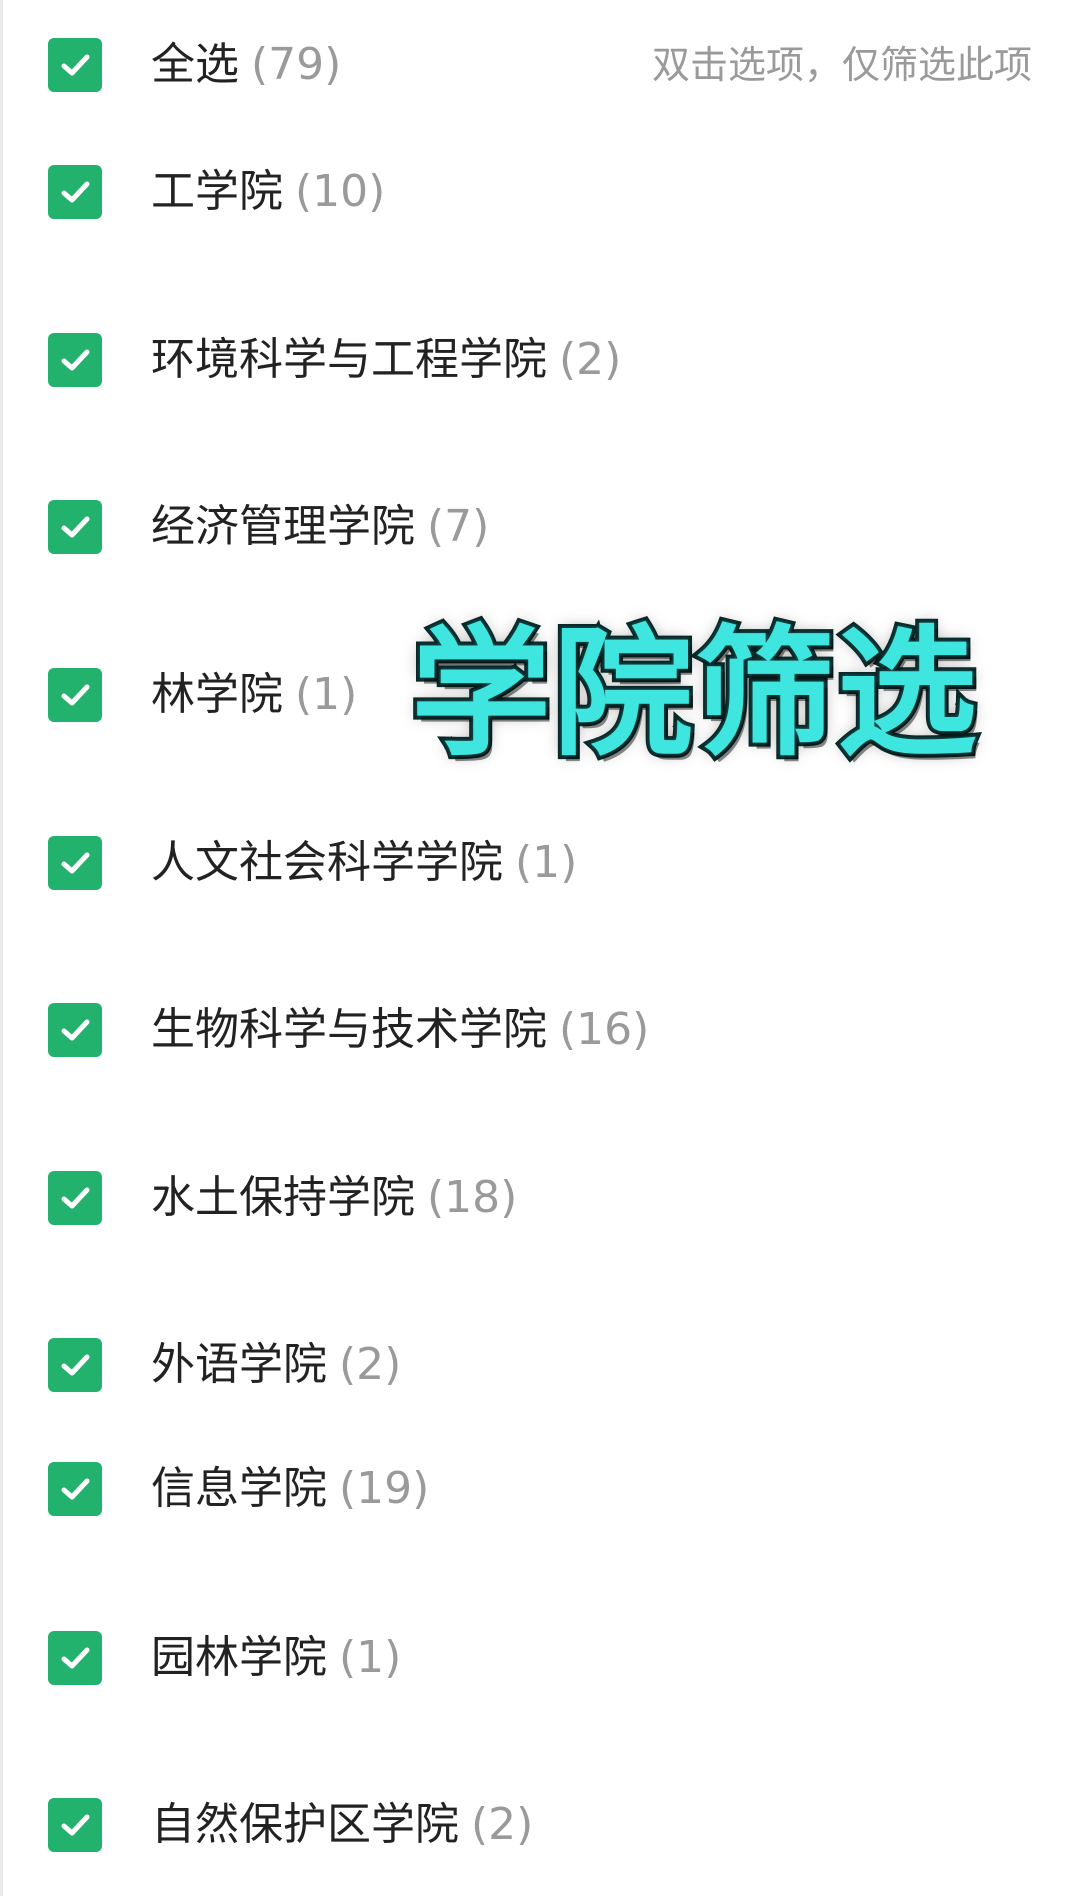 The height and width of the screenshot is (1896, 1080). I want to click on select-all-checkbox, so click(75, 65).